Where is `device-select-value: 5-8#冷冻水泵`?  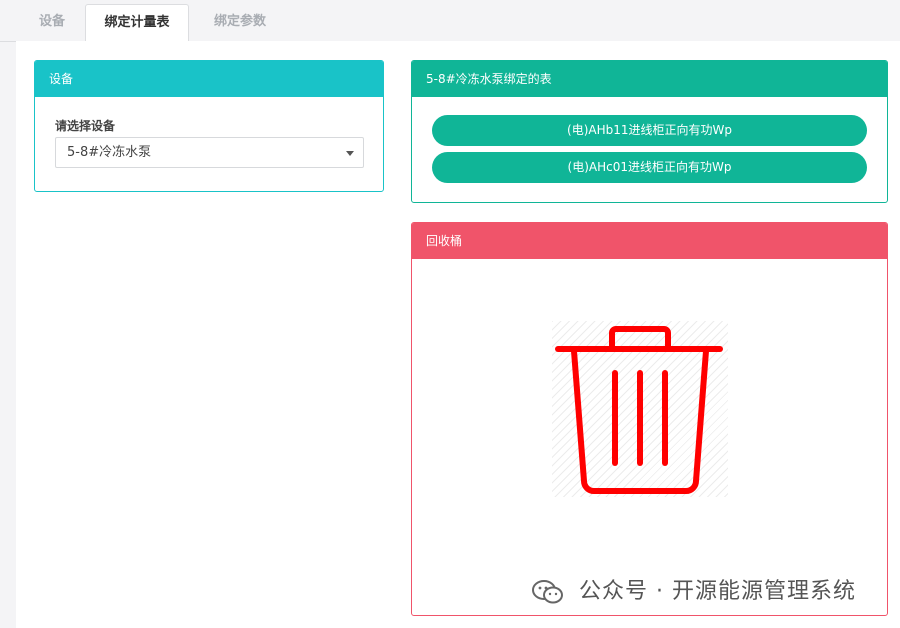 device-select-value: 5-8#冷冻水泵 is located at coordinates (109, 152).